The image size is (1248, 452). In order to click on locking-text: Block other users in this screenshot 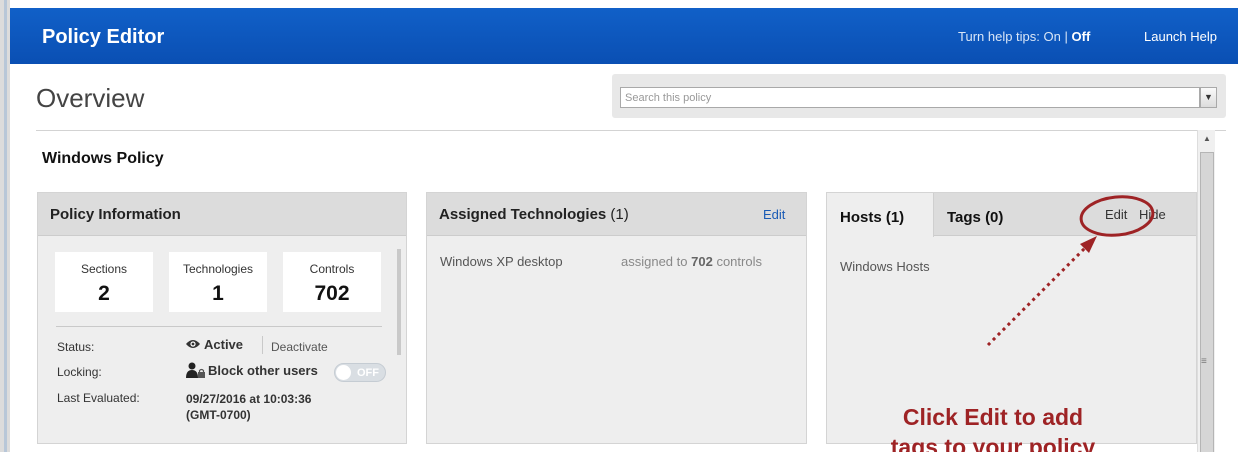, I will do `click(263, 370)`.